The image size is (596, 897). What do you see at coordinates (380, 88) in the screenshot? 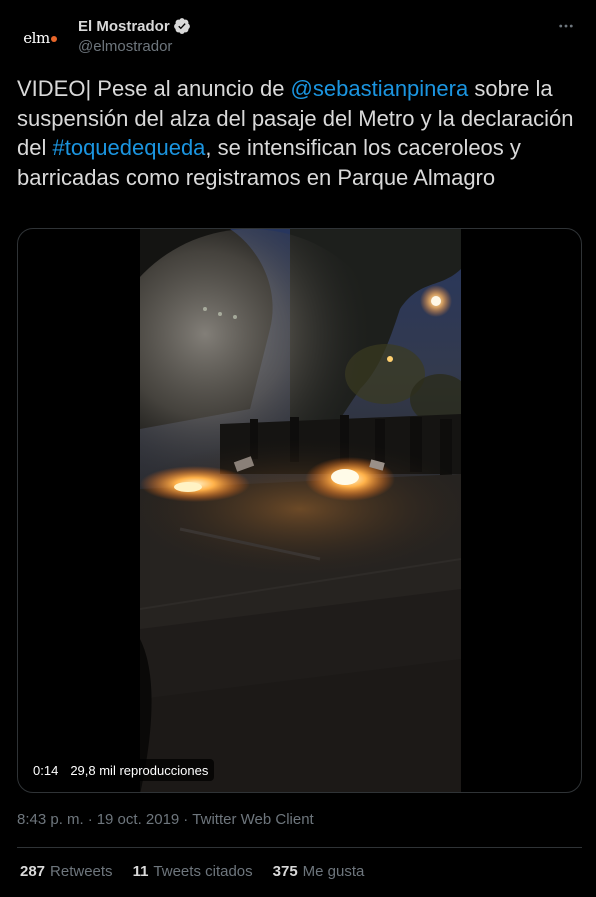
I see `mention-link: @sebastianpinera` at bounding box center [380, 88].